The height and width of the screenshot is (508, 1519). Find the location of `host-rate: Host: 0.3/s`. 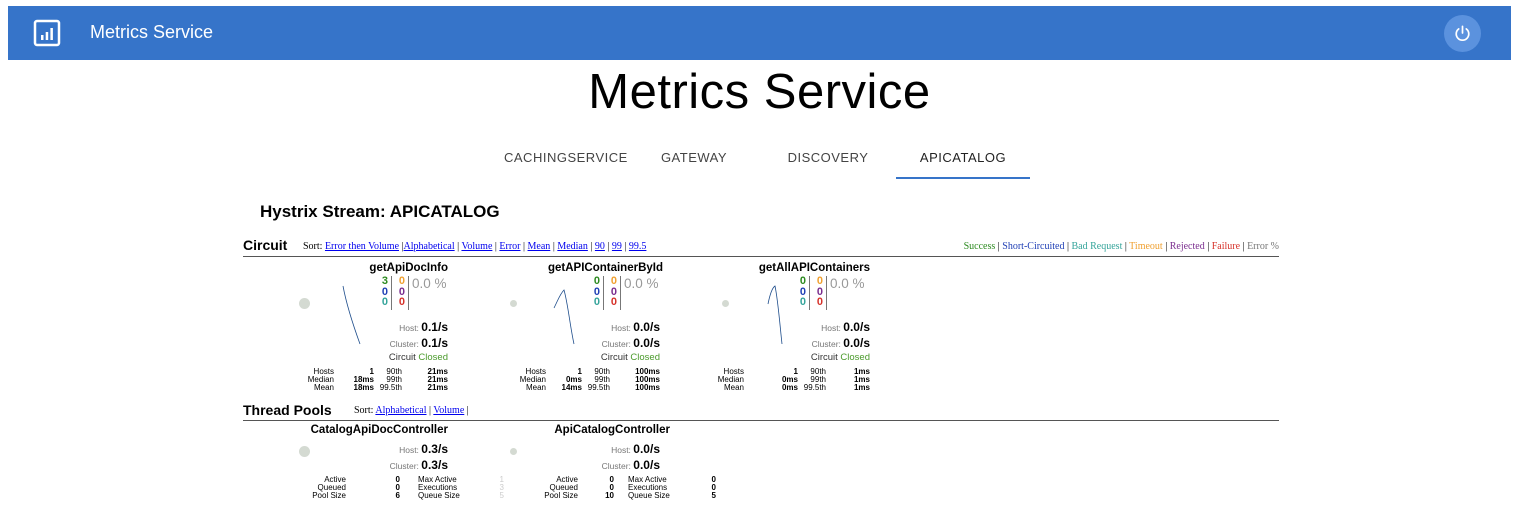

host-rate: Host: 0.3/s is located at coordinates (423, 449).